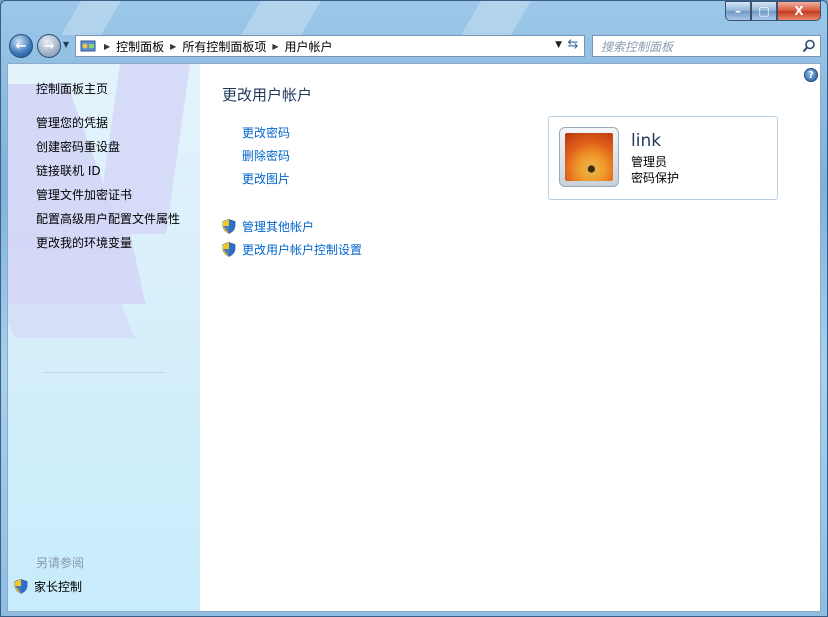  Describe the element at coordinates (738, 11) in the screenshot. I see `minimize-button: –` at that location.